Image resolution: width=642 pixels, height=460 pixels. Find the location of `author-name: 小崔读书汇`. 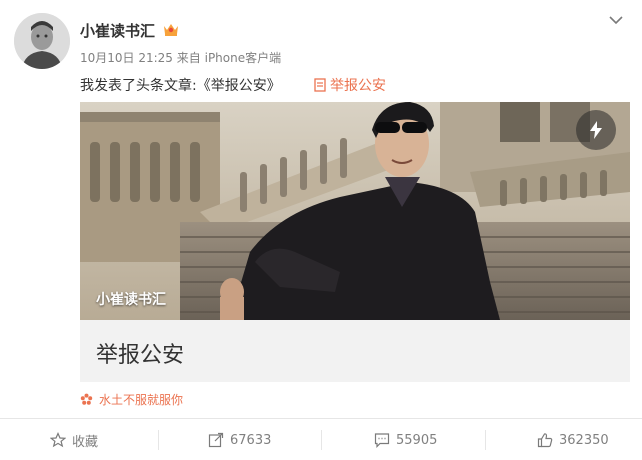

author-name: 小崔读书汇 is located at coordinates (117, 30).